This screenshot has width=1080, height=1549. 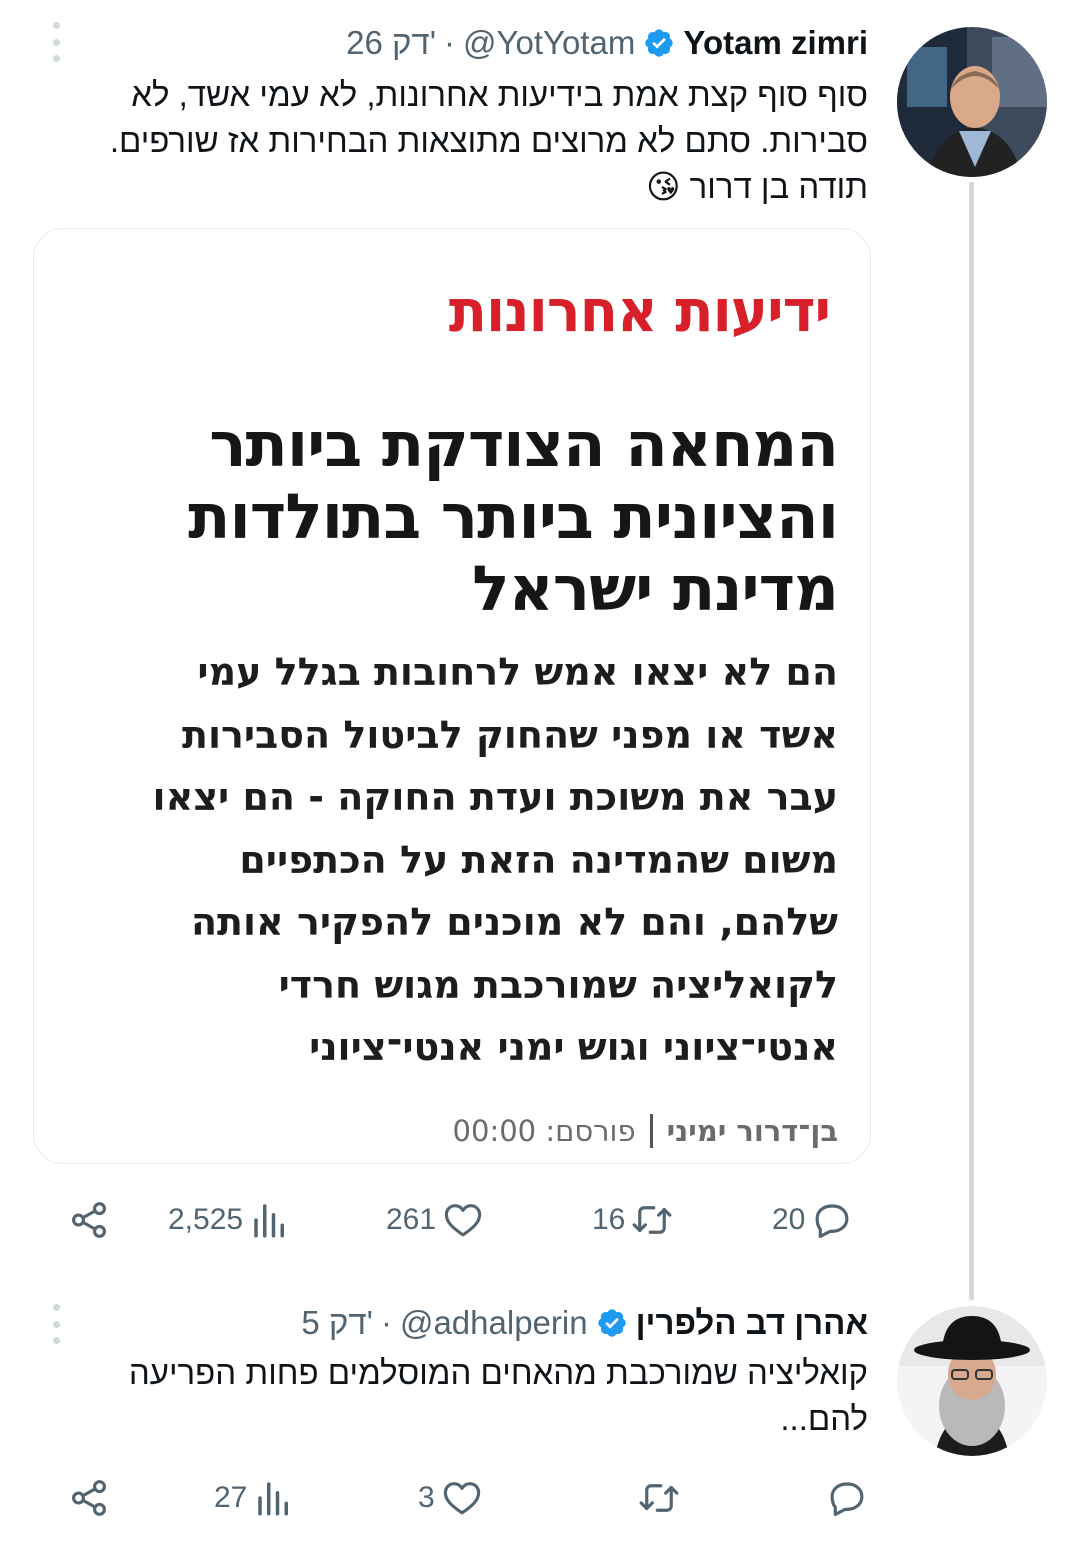 I want to click on headline-line: מדינת ישראל, so click(x=655, y=588).